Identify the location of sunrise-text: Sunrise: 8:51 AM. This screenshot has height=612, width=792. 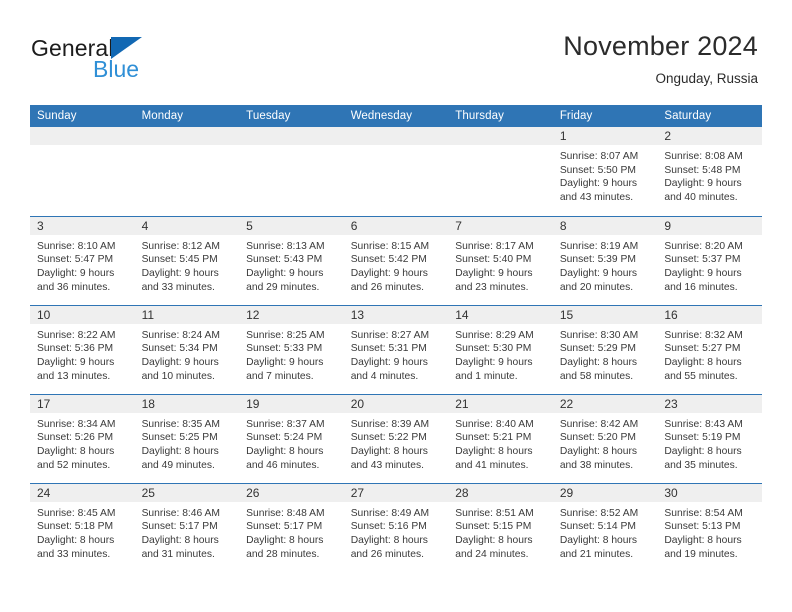
(494, 513).